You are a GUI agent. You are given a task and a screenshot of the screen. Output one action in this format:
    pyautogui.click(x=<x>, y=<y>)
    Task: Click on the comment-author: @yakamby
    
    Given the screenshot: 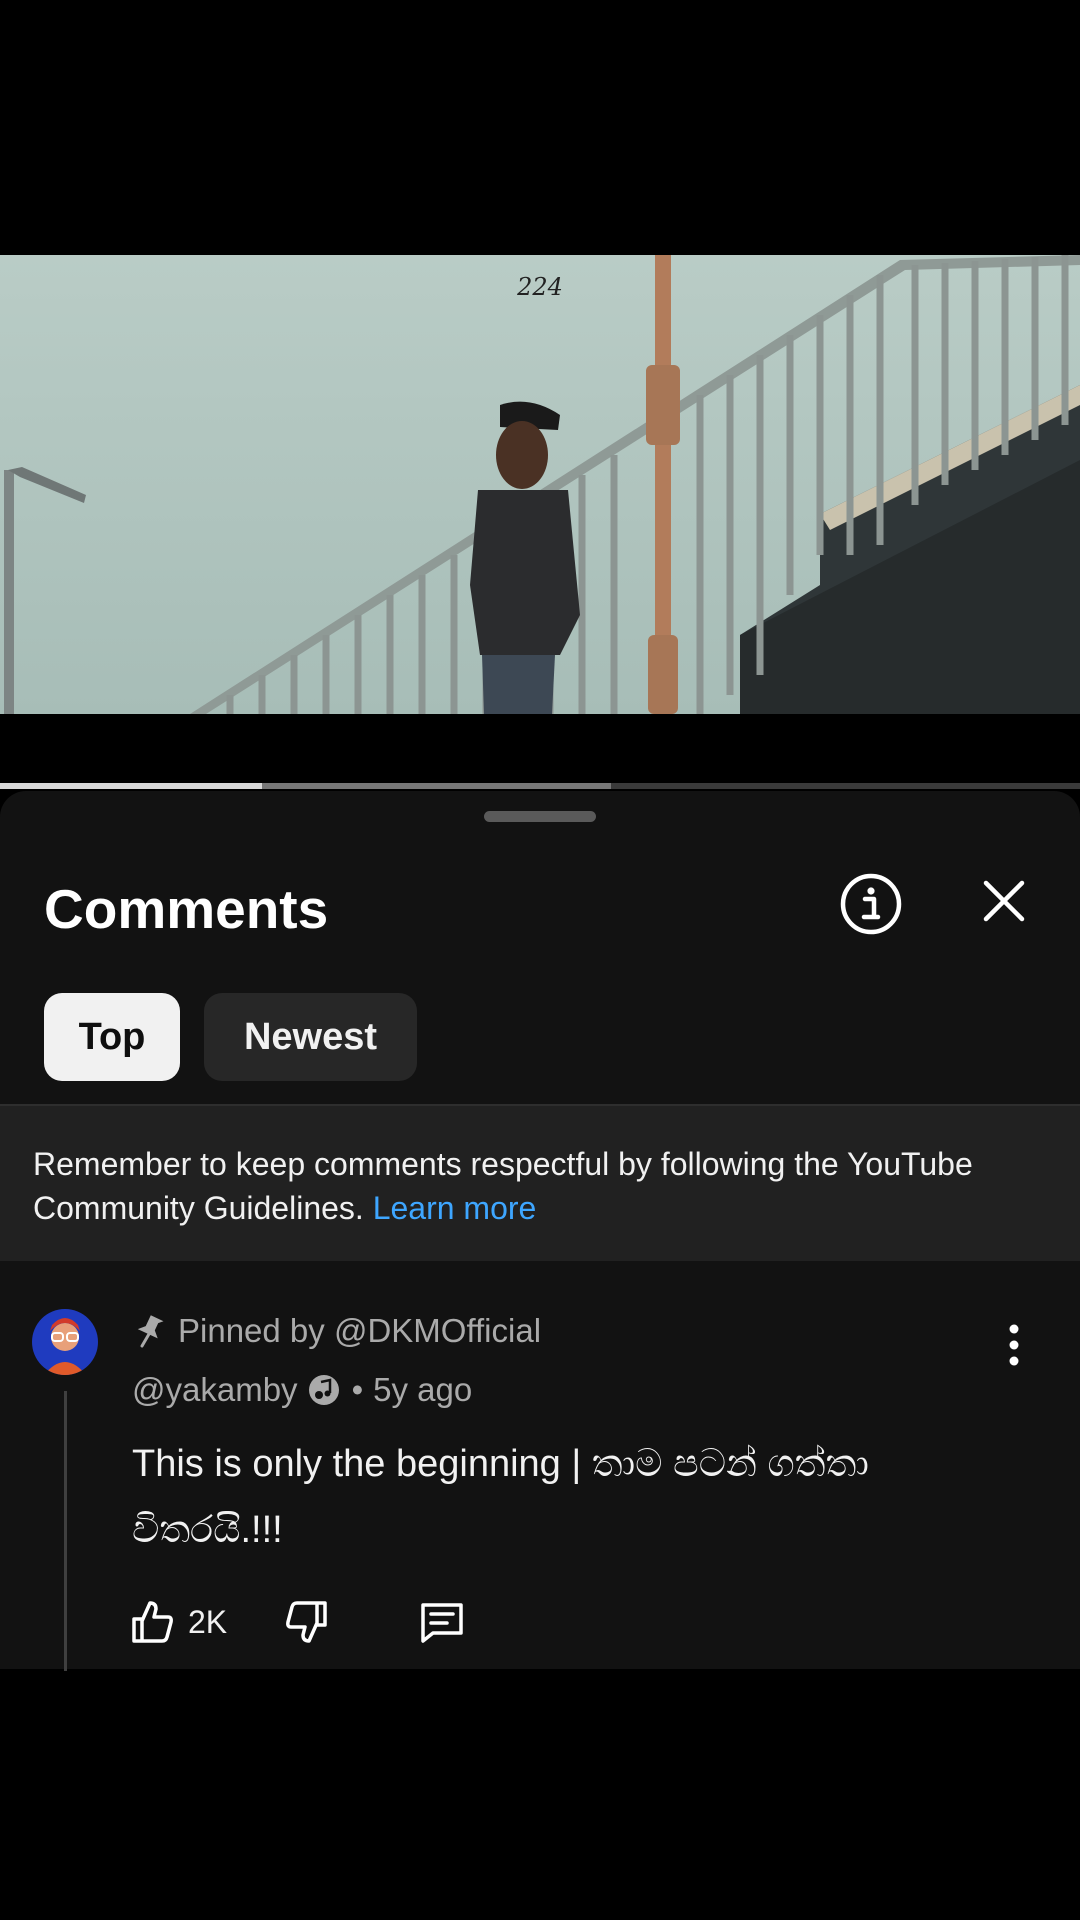 What is the action you would take?
    pyautogui.click(x=215, y=1390)
    